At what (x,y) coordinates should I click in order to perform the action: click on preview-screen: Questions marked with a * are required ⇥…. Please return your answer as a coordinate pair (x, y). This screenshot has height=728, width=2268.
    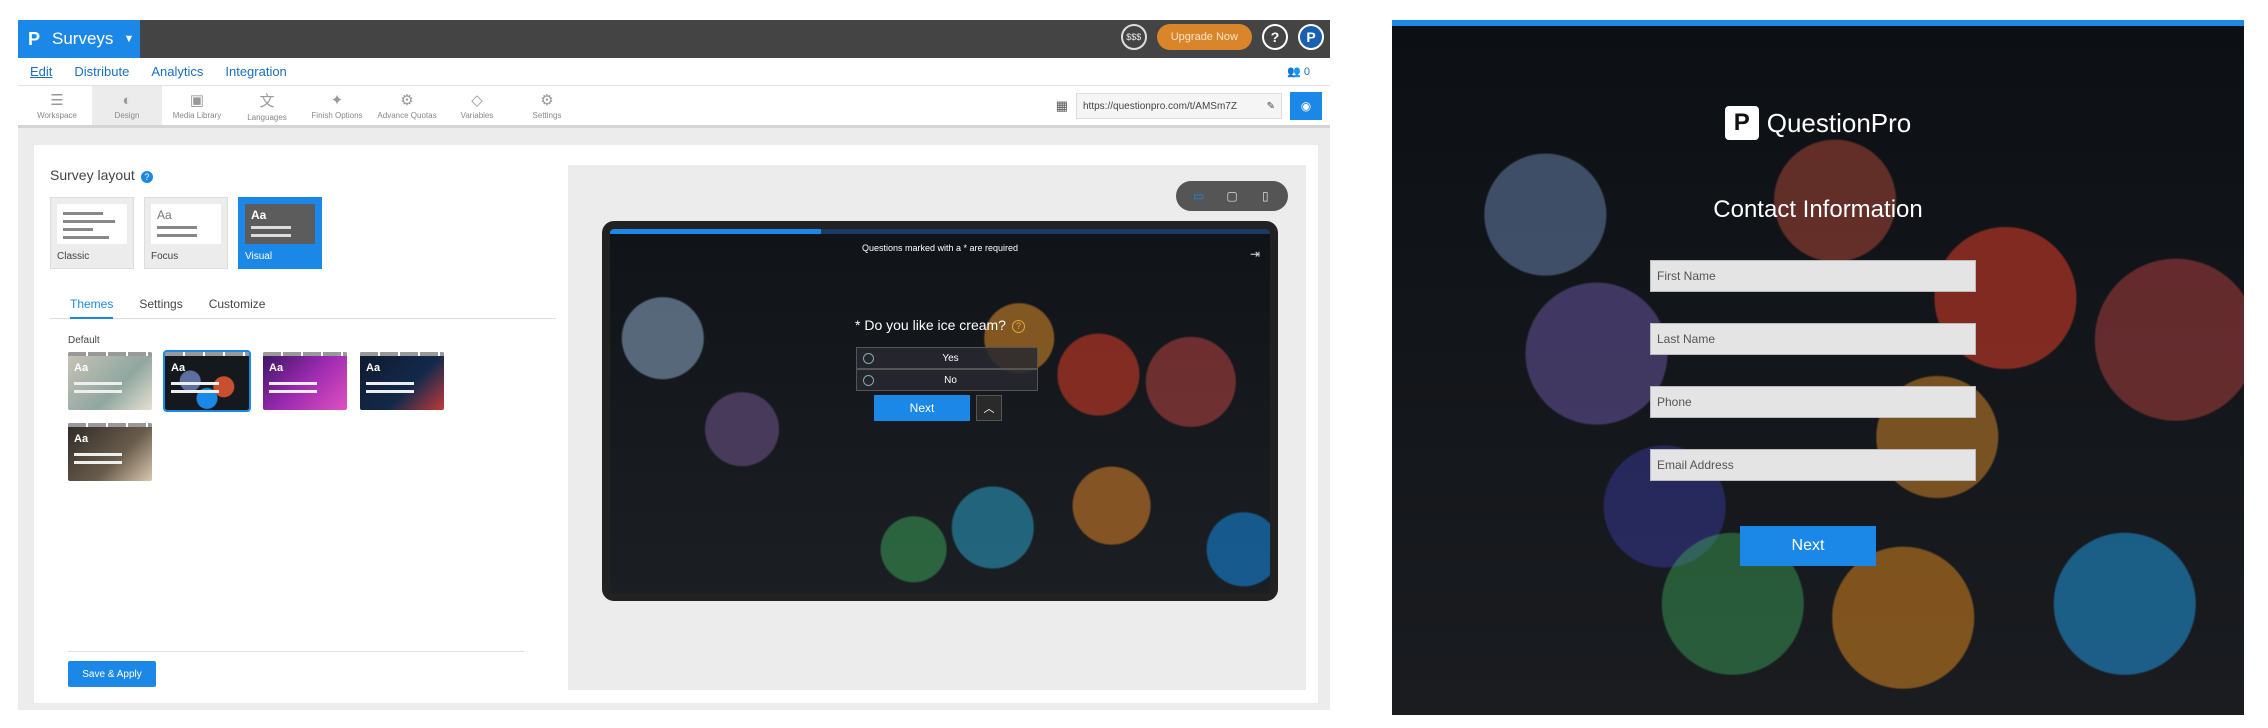
    Looking at the image, I should click on (940, 411).